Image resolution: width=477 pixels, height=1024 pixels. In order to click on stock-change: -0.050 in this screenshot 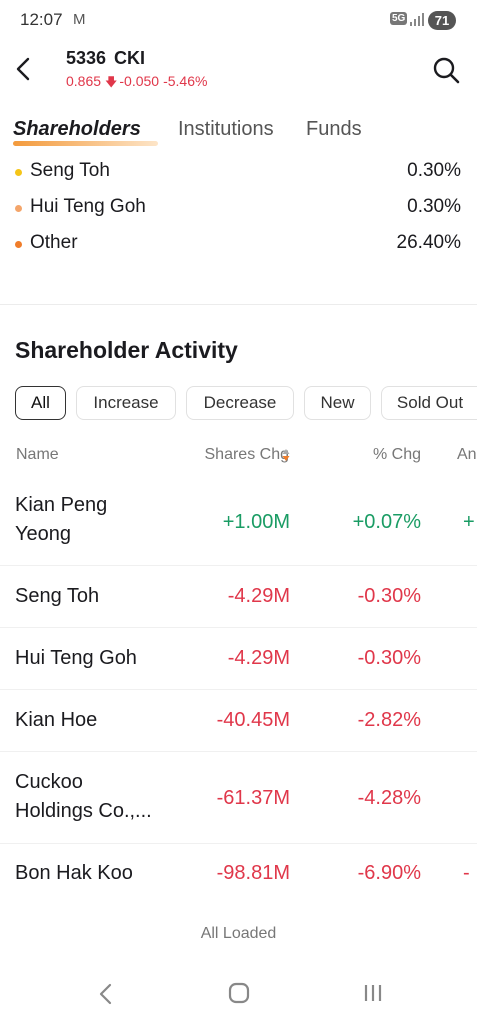, I will do `click(139, 81)`.